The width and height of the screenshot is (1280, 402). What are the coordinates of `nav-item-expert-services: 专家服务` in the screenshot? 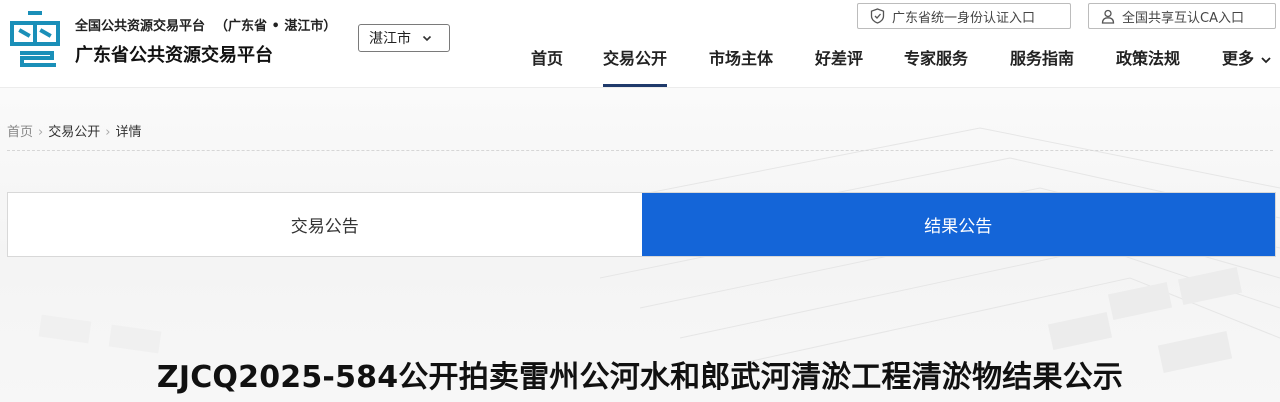 It's located at (936, 67).